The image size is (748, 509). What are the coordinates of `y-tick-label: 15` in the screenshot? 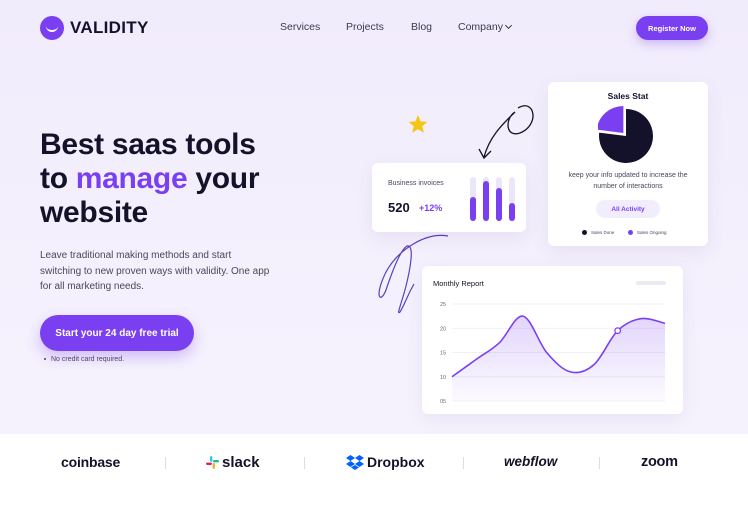 It's located at (443, 354).